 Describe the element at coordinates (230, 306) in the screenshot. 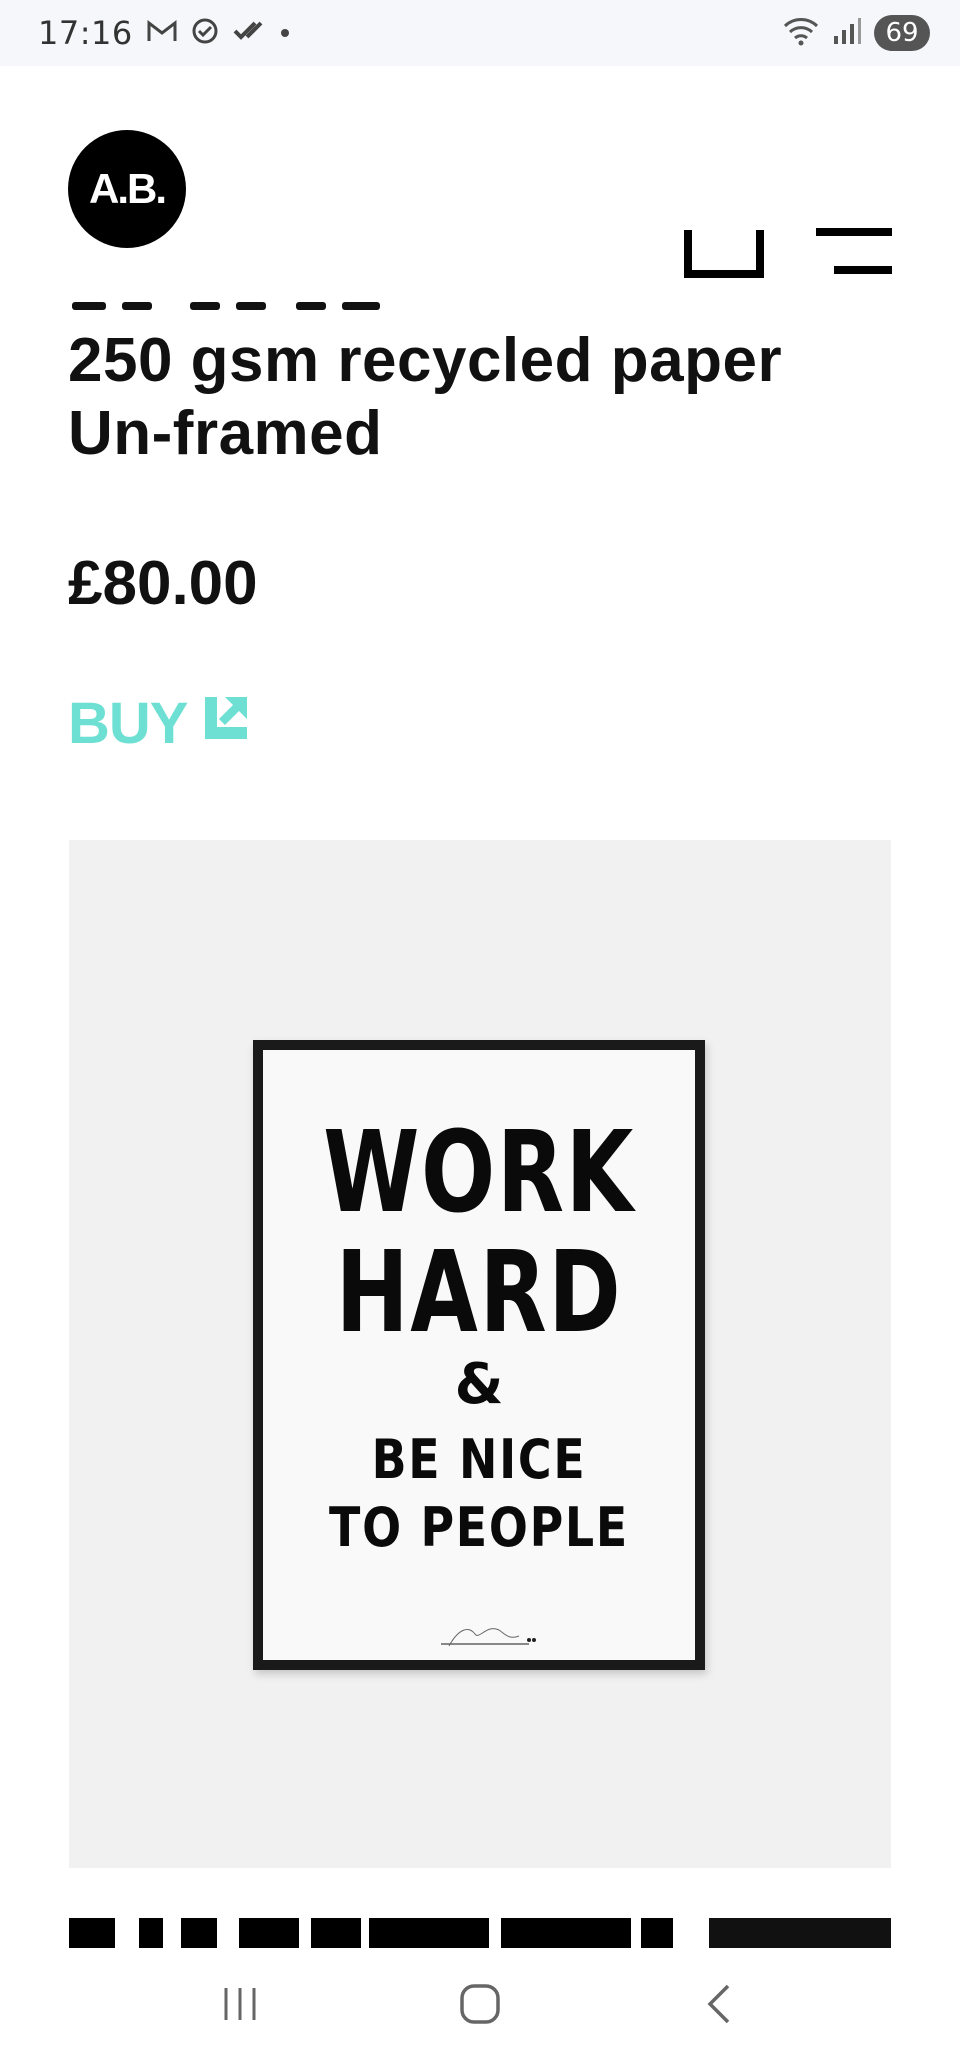

I see `clipped-text-remnant` at that location.